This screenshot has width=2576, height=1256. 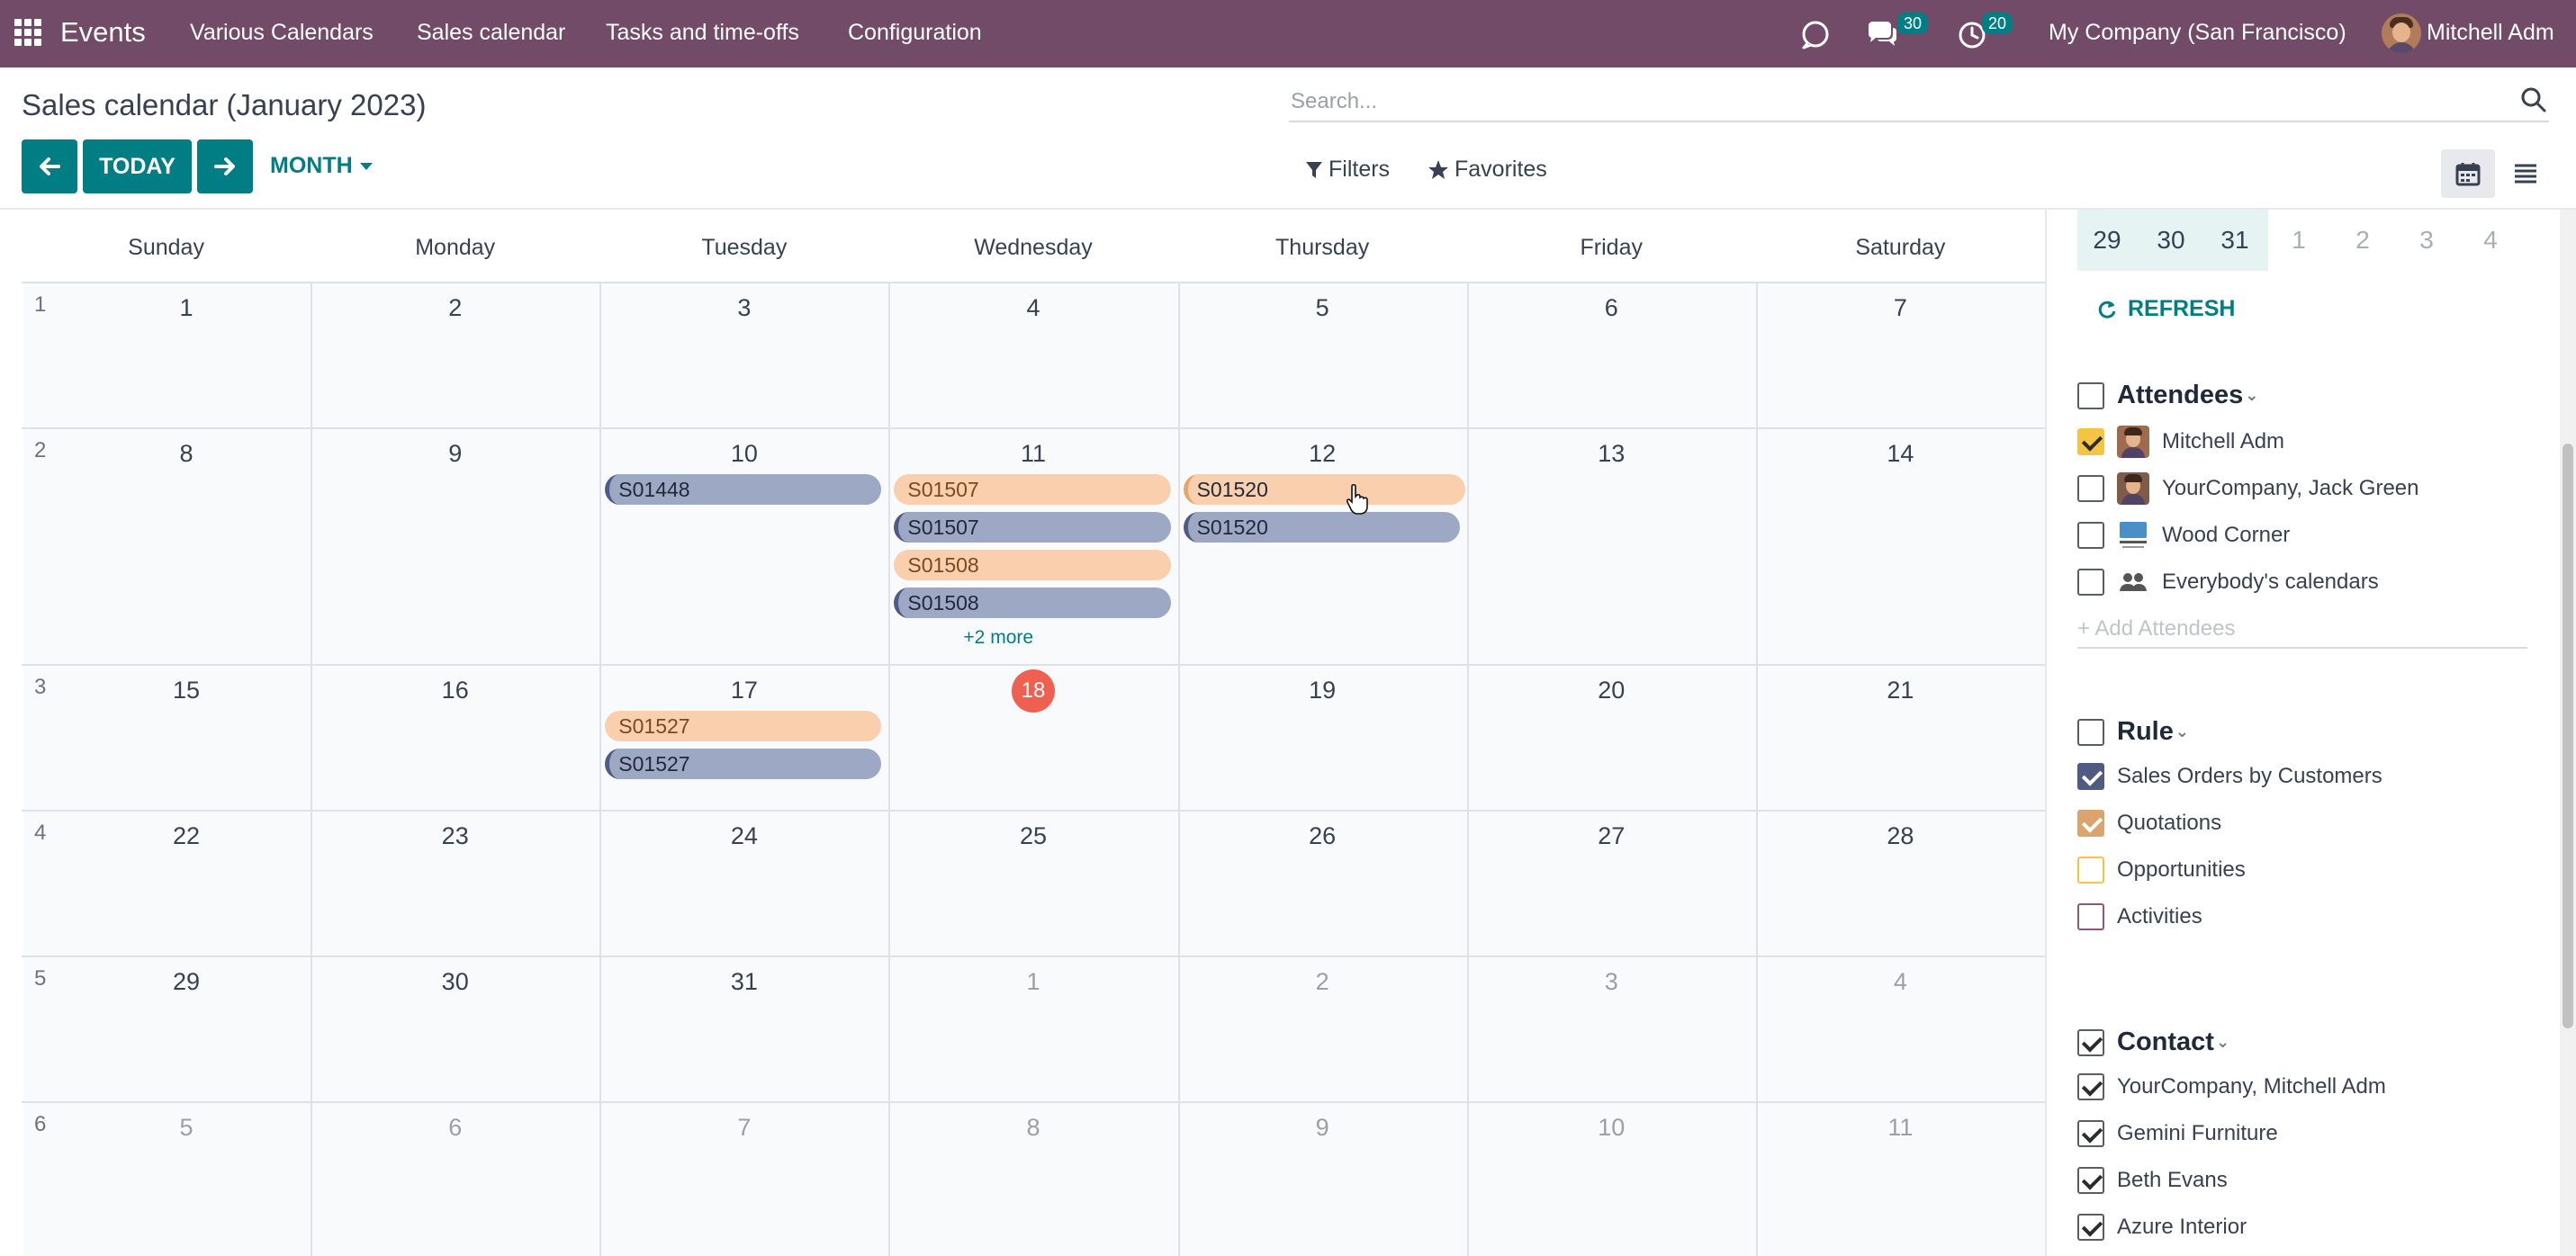 I want to click on mini-calendar-day: 1, so click(x=2298, y=240).